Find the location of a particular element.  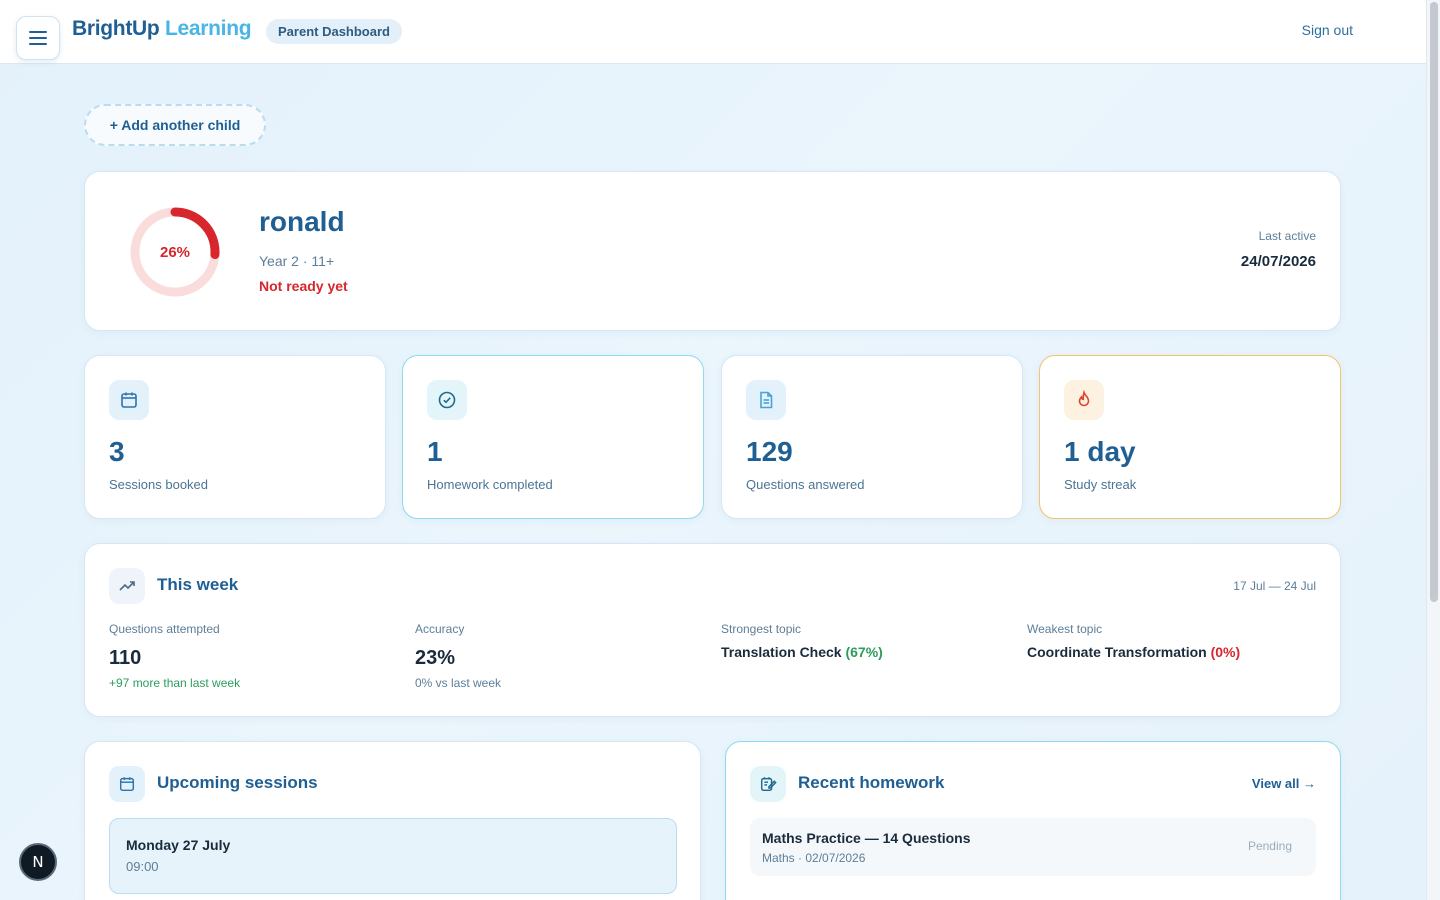

flame-icon is located at coordinates (1084, 400).